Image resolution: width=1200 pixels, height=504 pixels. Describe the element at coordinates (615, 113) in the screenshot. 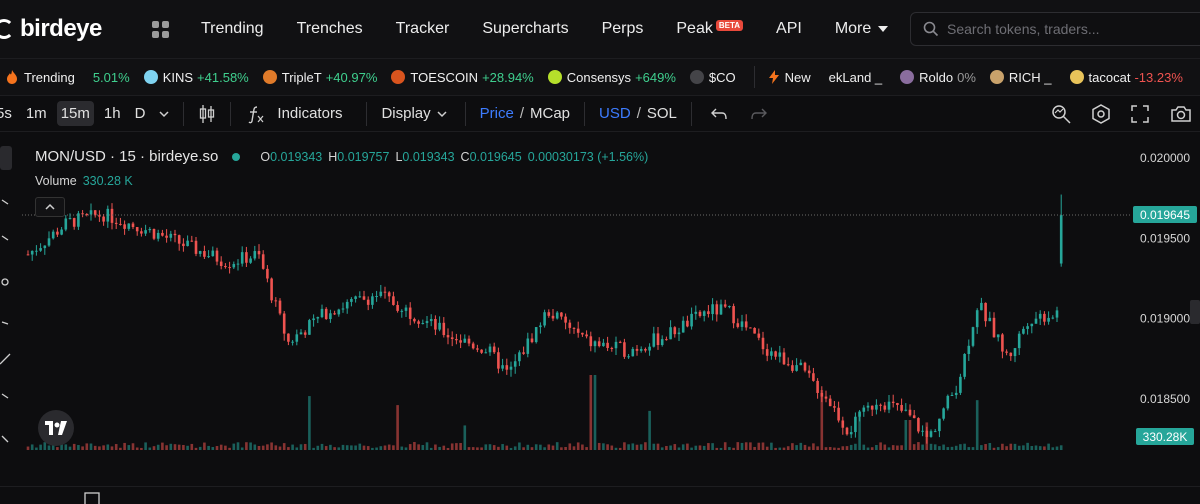

I see `usd-option: USD` at that location.